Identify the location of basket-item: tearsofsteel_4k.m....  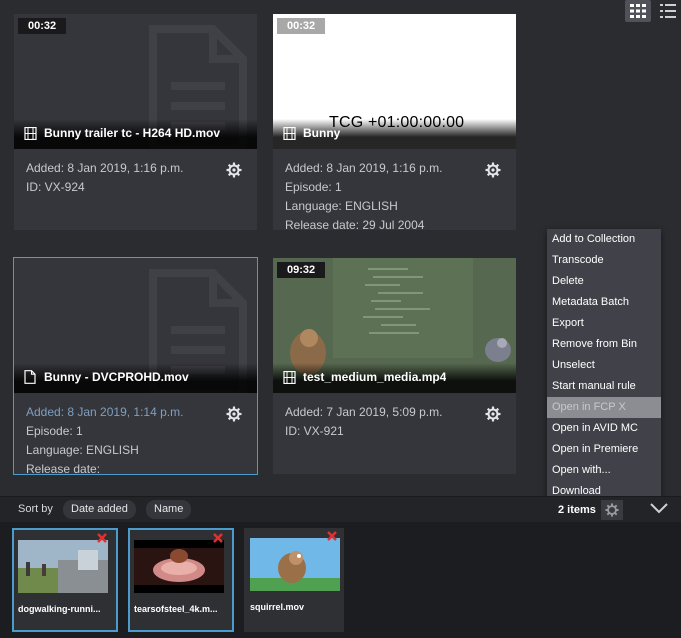
(181, 580).